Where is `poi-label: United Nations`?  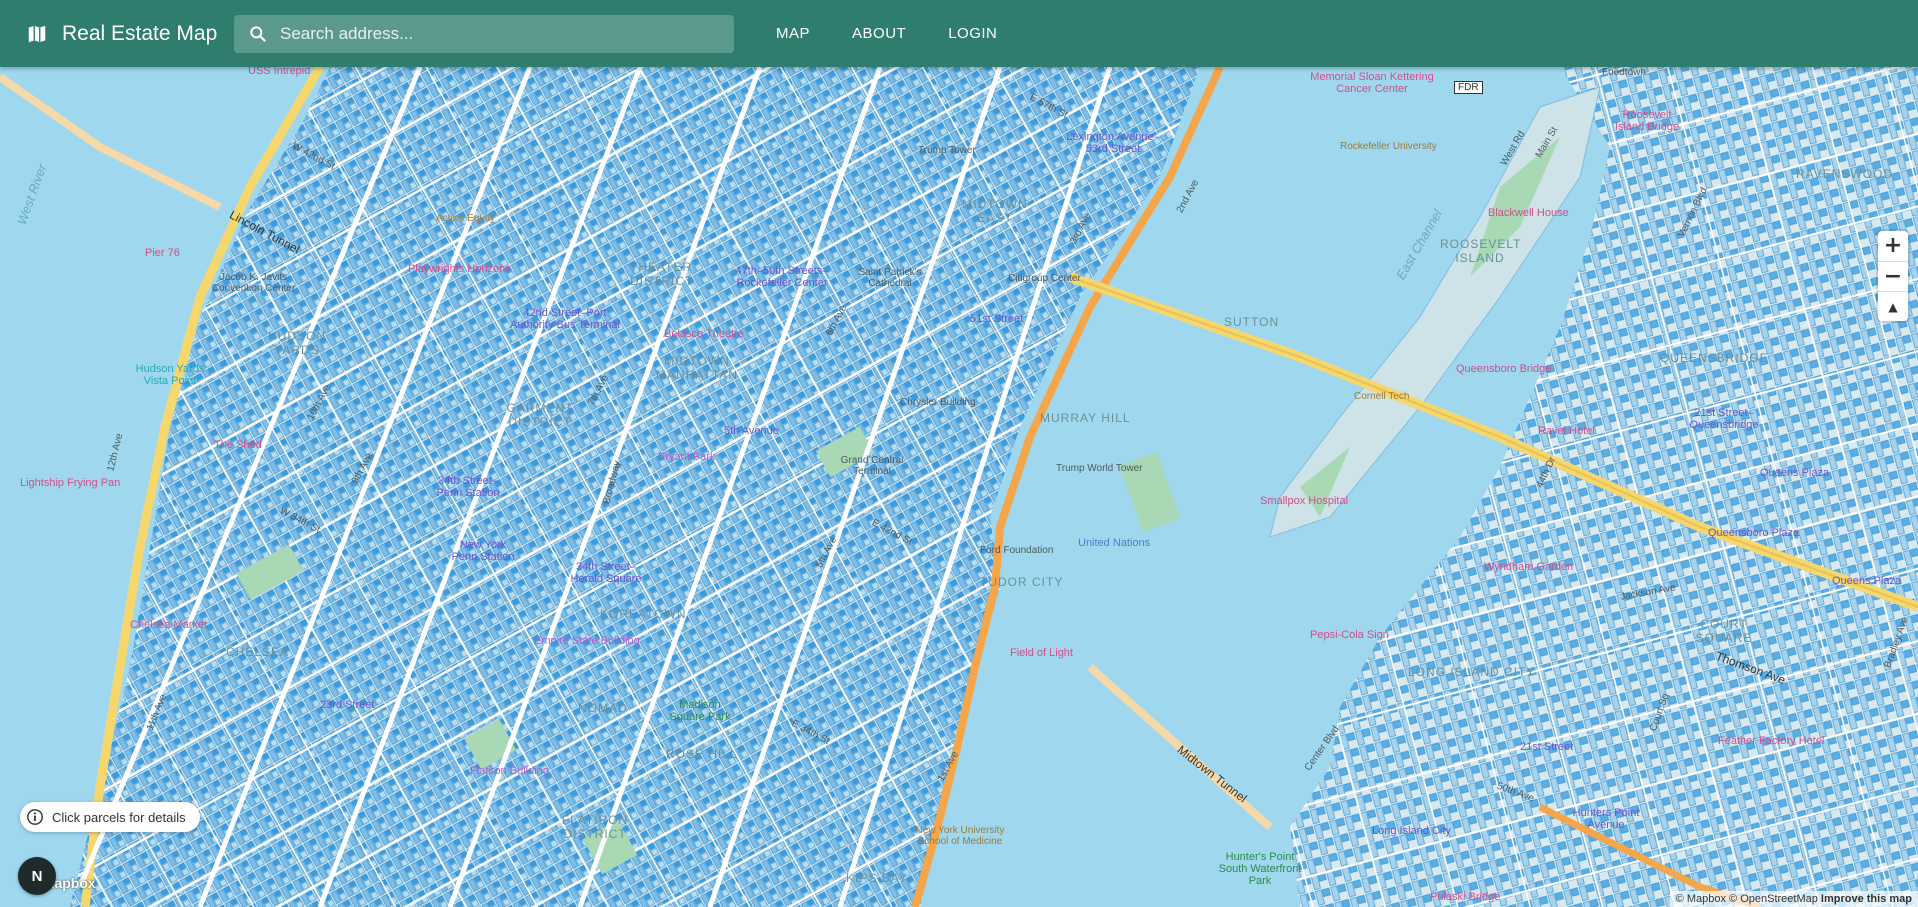
poi-label: United Nations is located at coordinates (1114, 543).